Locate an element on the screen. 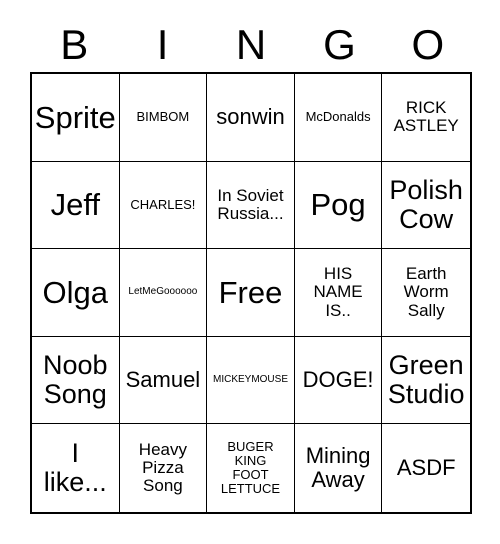  bingo-cell: Jeff is located at coordinates (76, 205).